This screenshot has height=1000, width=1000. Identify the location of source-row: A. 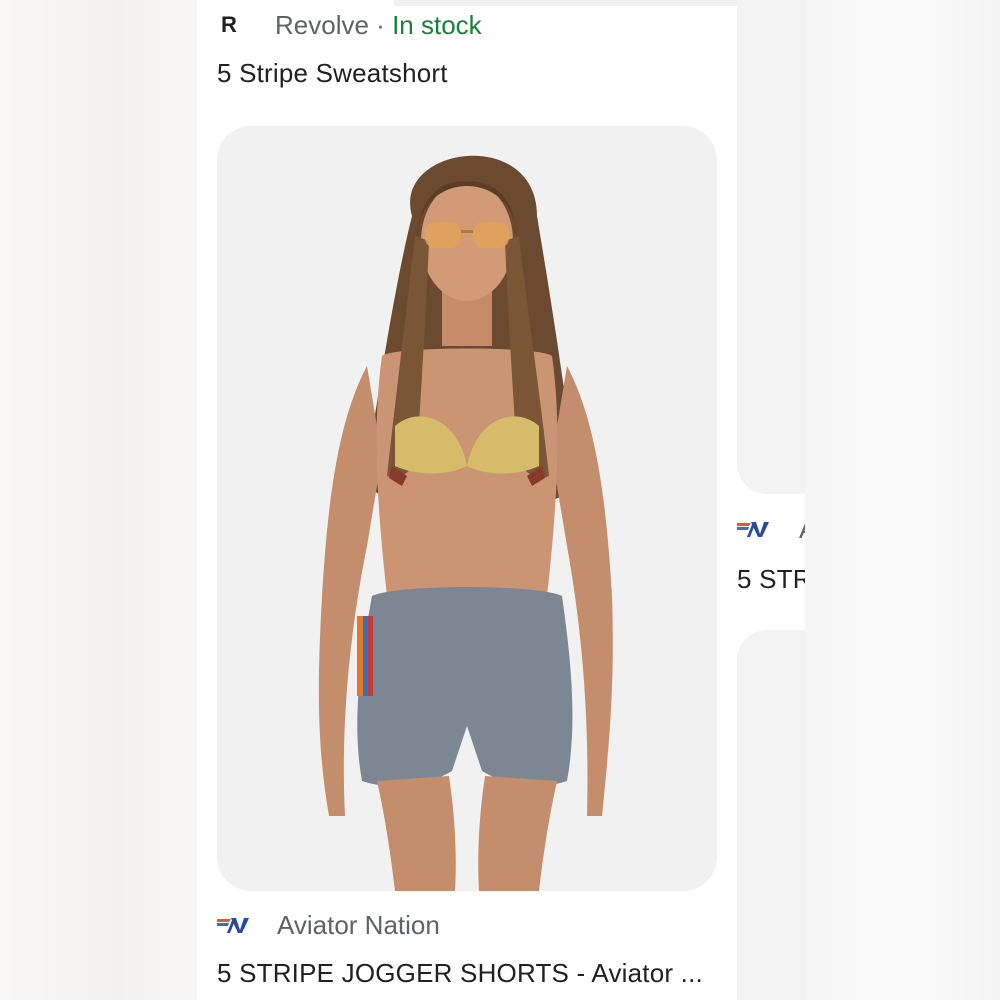
(771, 529).